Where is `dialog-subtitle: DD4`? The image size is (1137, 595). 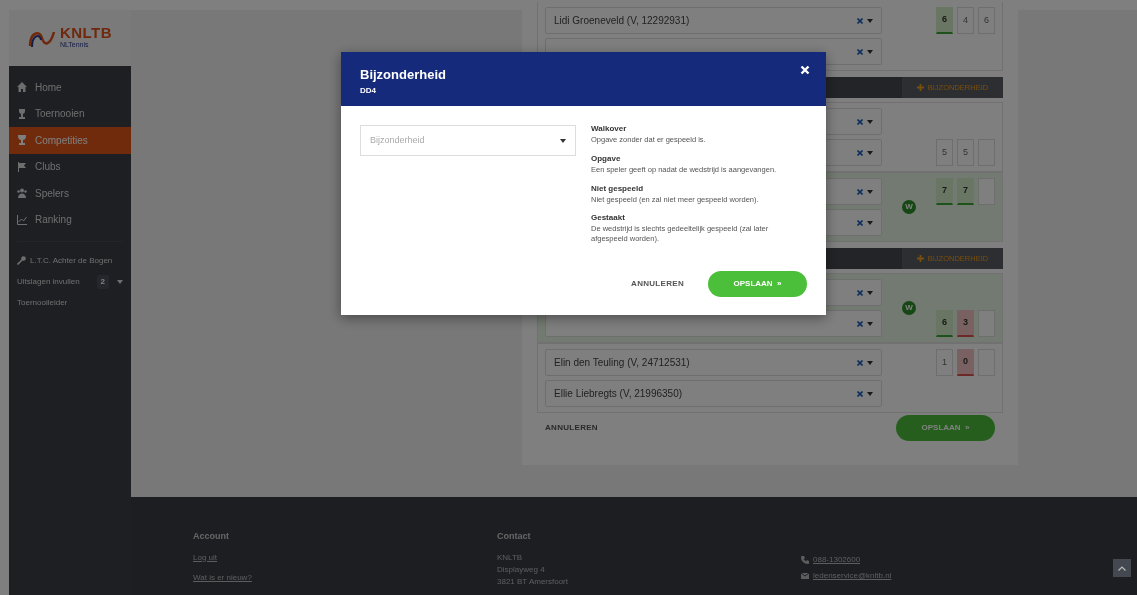
dialog-subtitle: DD4 is located at coordinates (368, 90).